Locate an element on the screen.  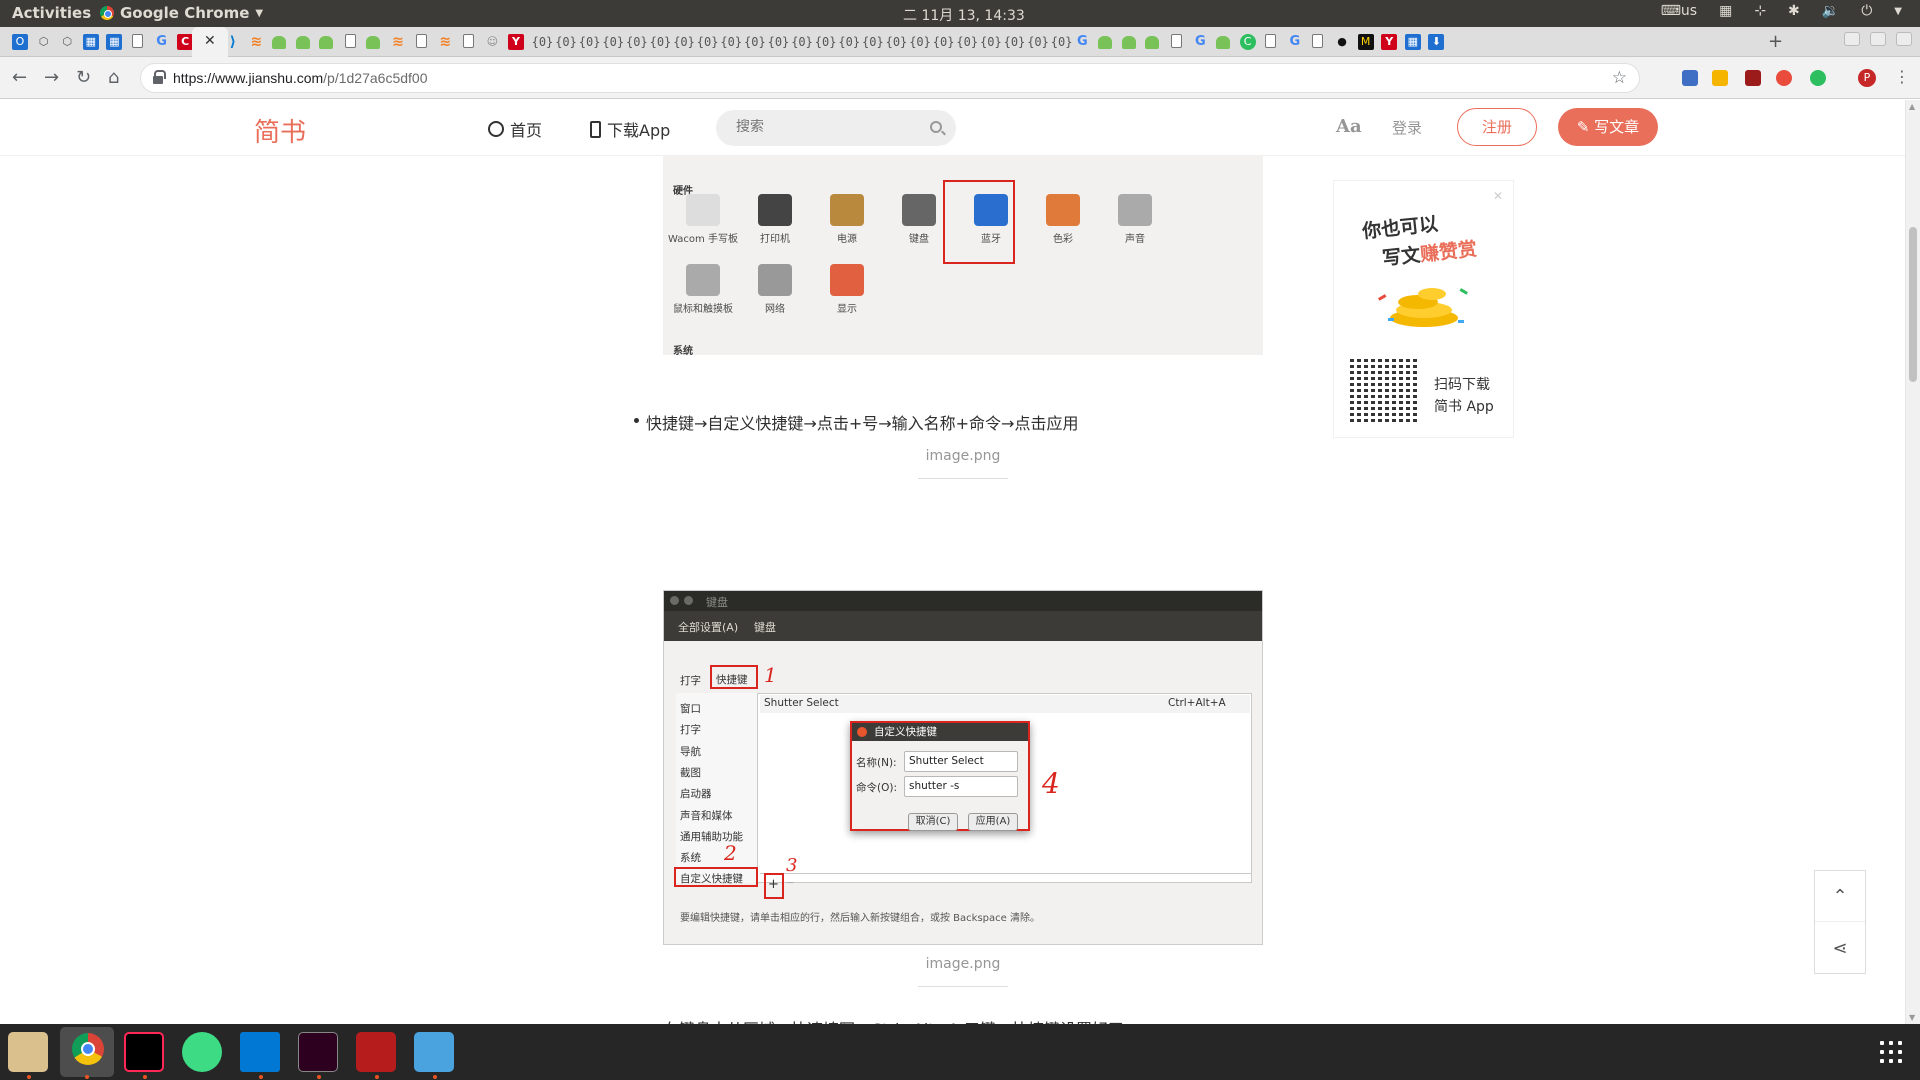
scroll-down-arrow: ▼ is located at coordinates (1912, 1017).